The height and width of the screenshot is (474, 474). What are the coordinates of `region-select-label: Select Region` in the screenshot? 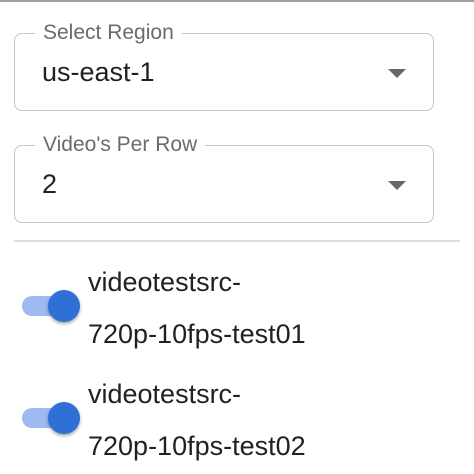 It's located at (108, 33).